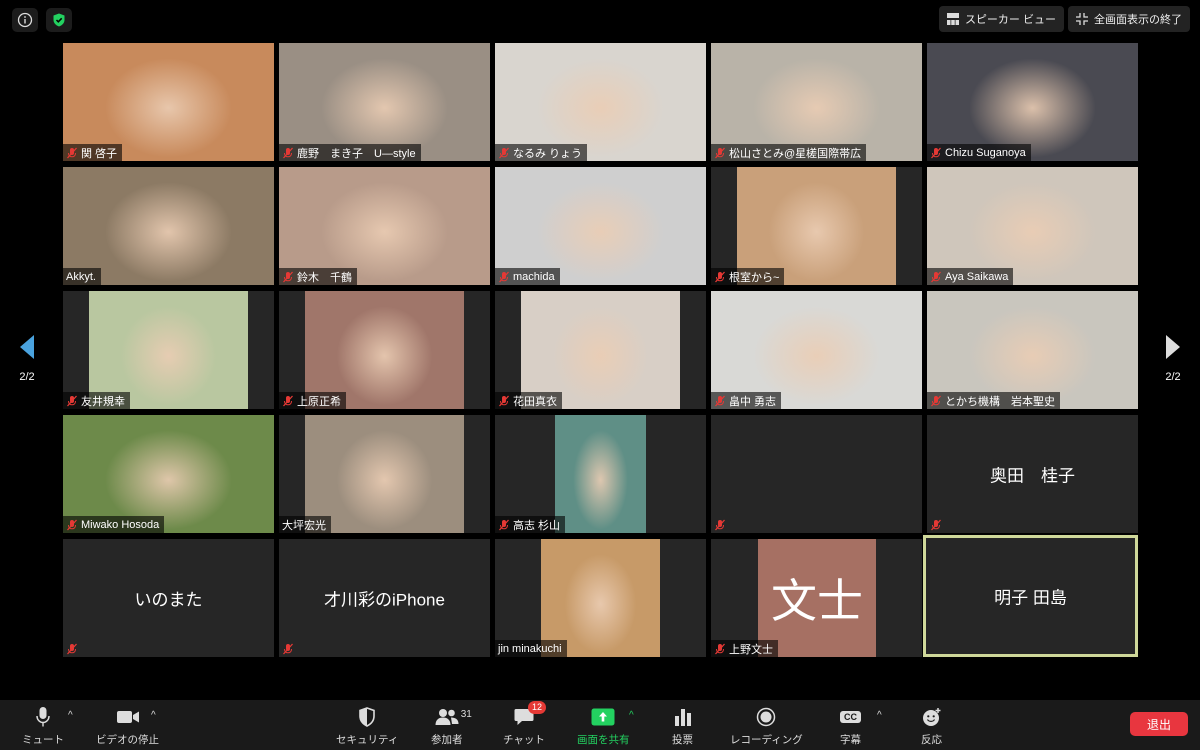 This screenshot has height=750, width=1200. I want to click on share-options-caret-icon: ^, so click(631, 715).